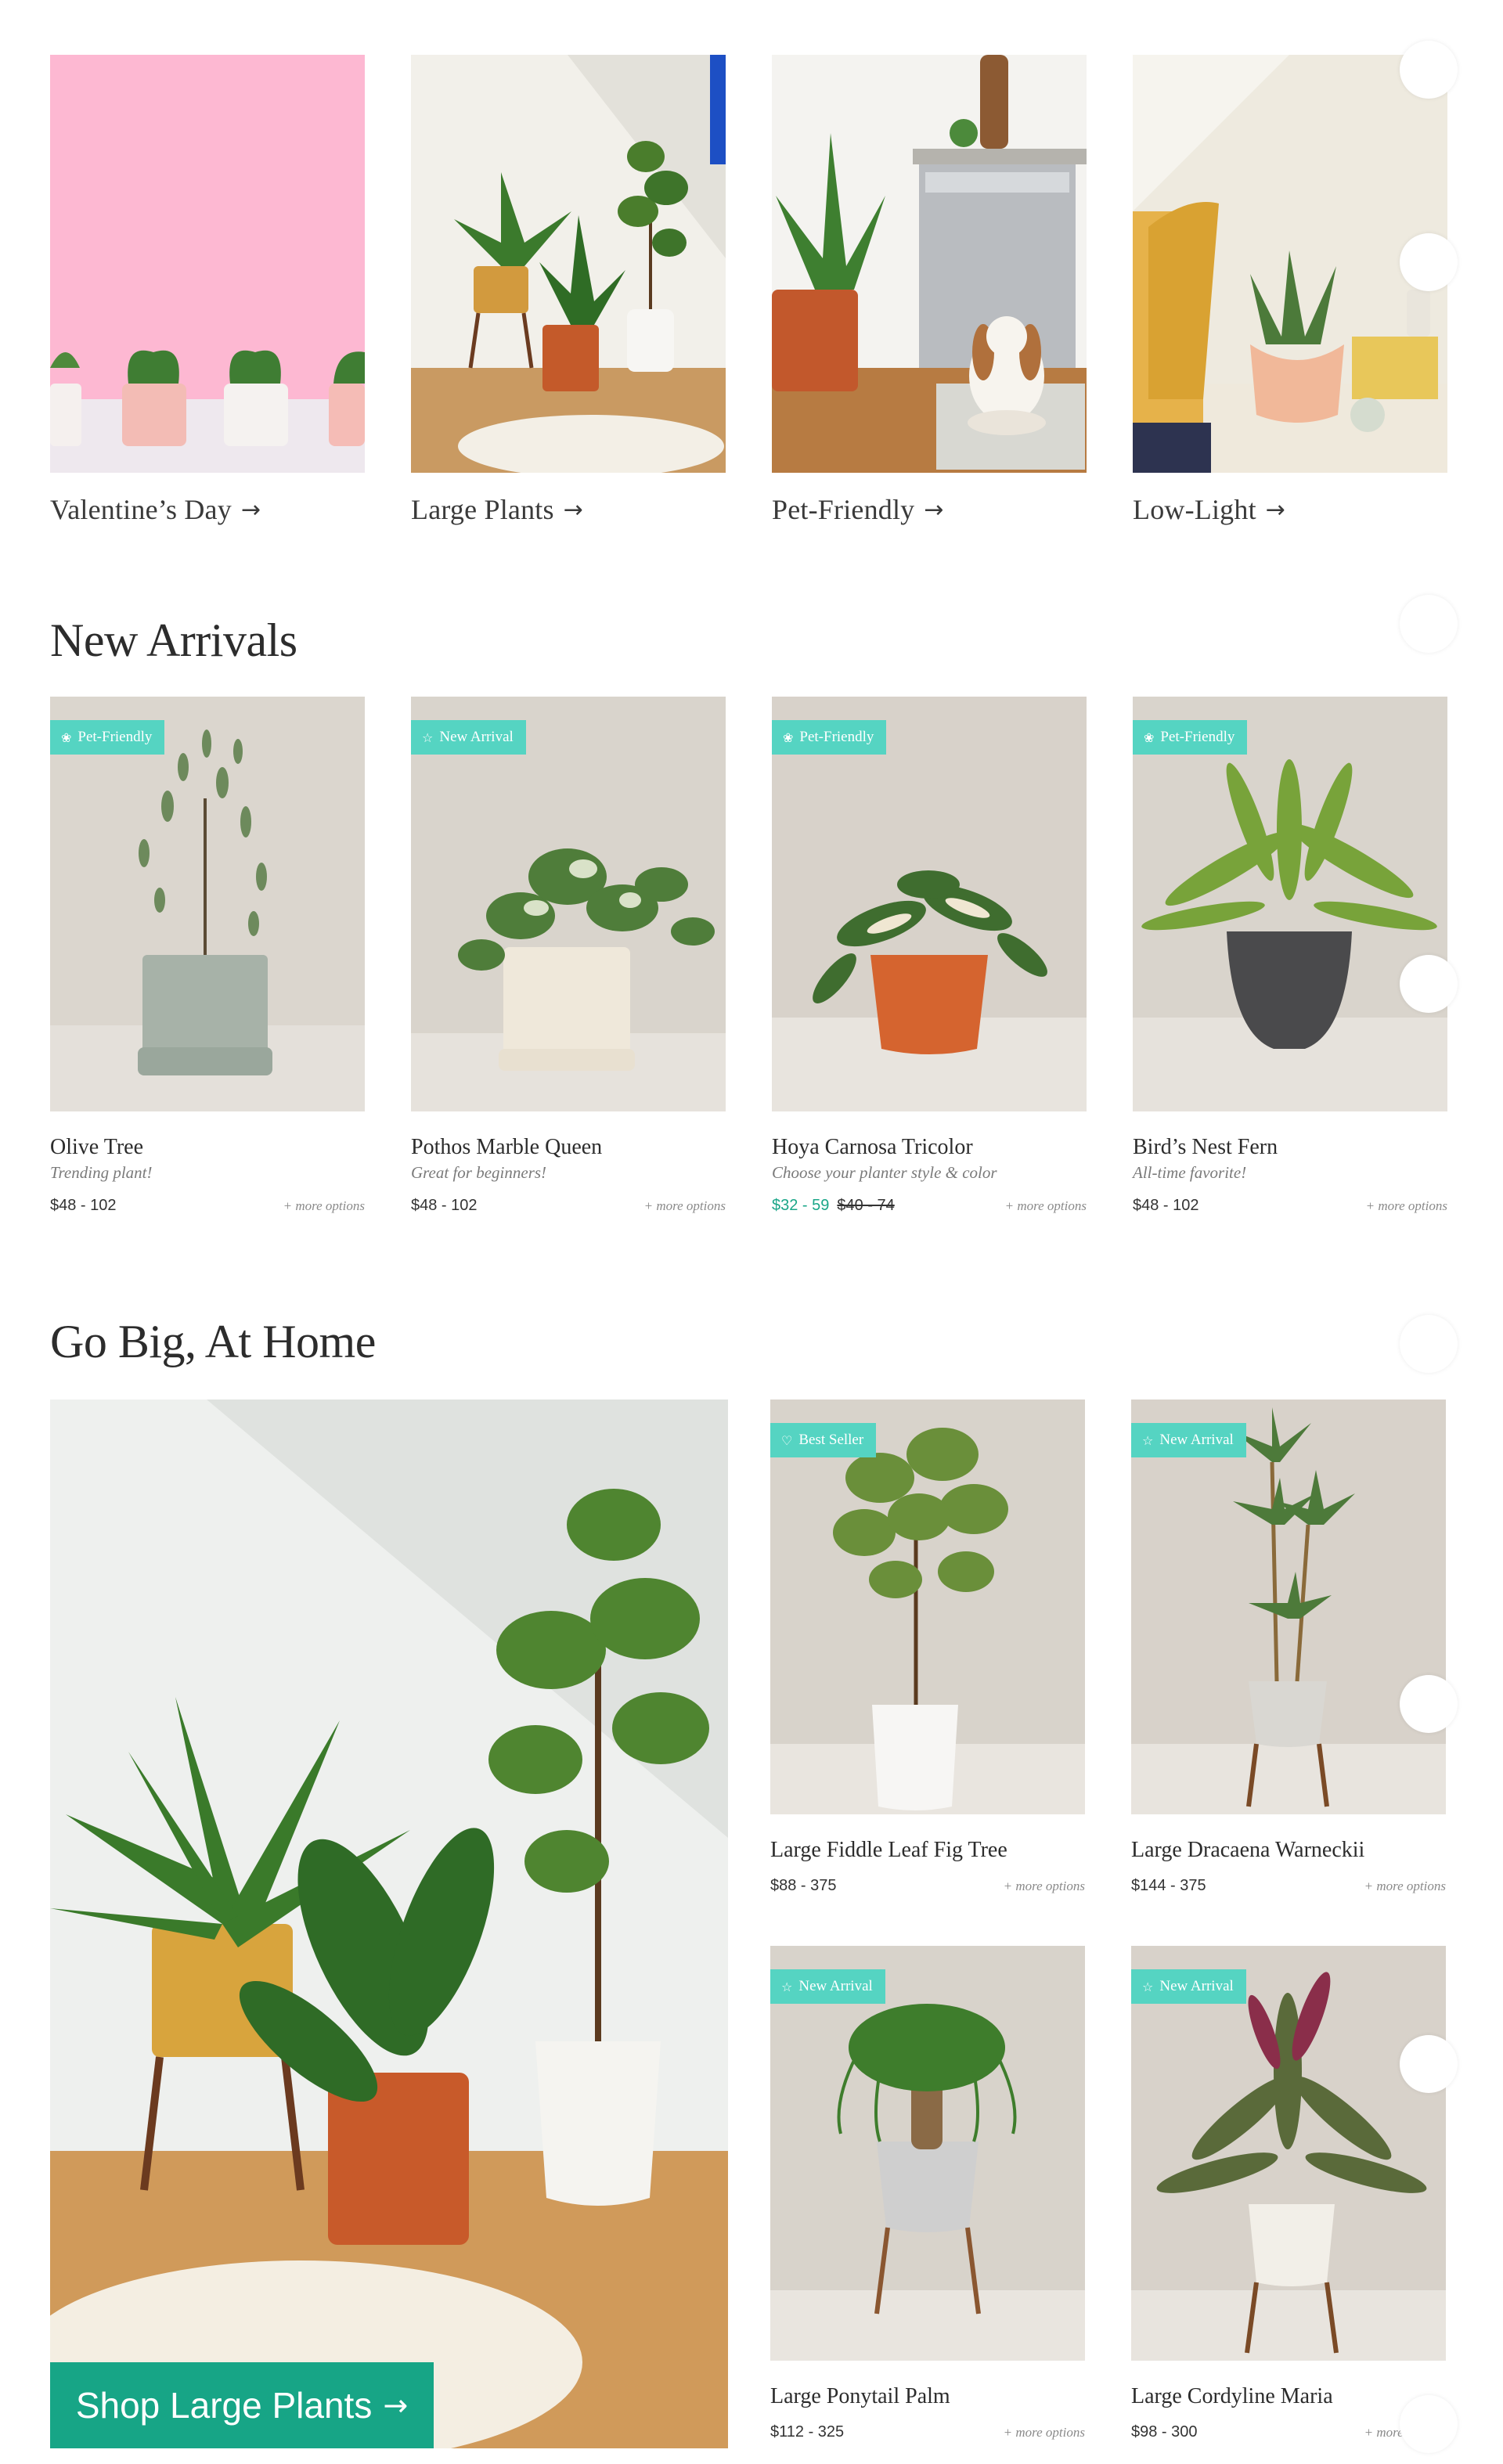 The image size is (1503, 2464). Describe the element at coordinates (1168, 1886) in the screenshot. I see `product-price: $144 - 375` at that location.